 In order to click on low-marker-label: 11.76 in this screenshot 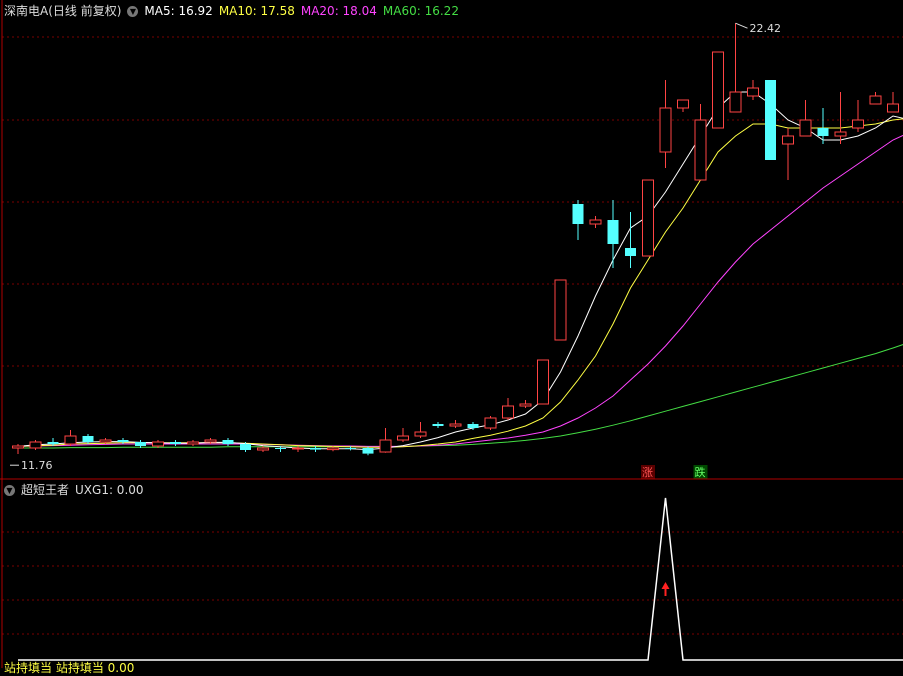, I will do `click(37, 465)`.